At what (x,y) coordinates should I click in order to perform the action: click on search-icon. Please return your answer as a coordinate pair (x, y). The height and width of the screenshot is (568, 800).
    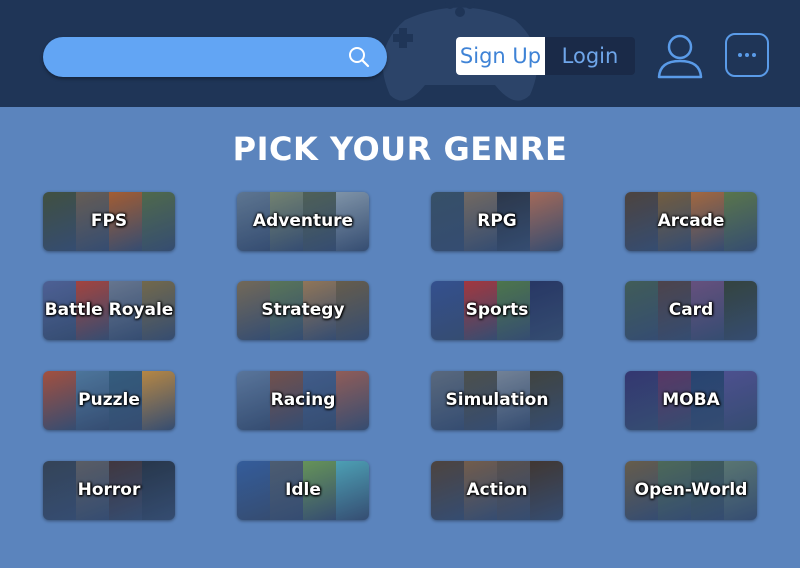
    Looking at the image, I should click on (359, 57).